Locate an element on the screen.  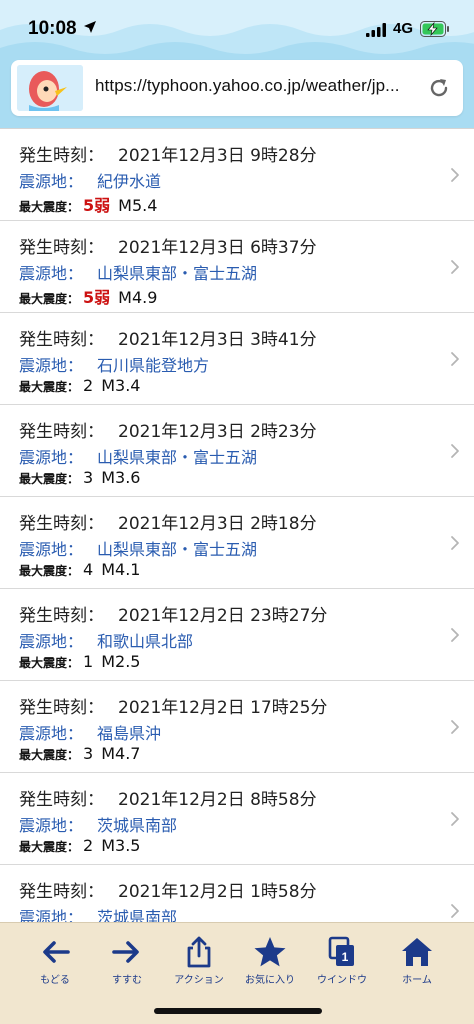
occurrence-time-line: 発生時刻： 2021年12月3日 9時28分 is located at coordinates (168, 153).